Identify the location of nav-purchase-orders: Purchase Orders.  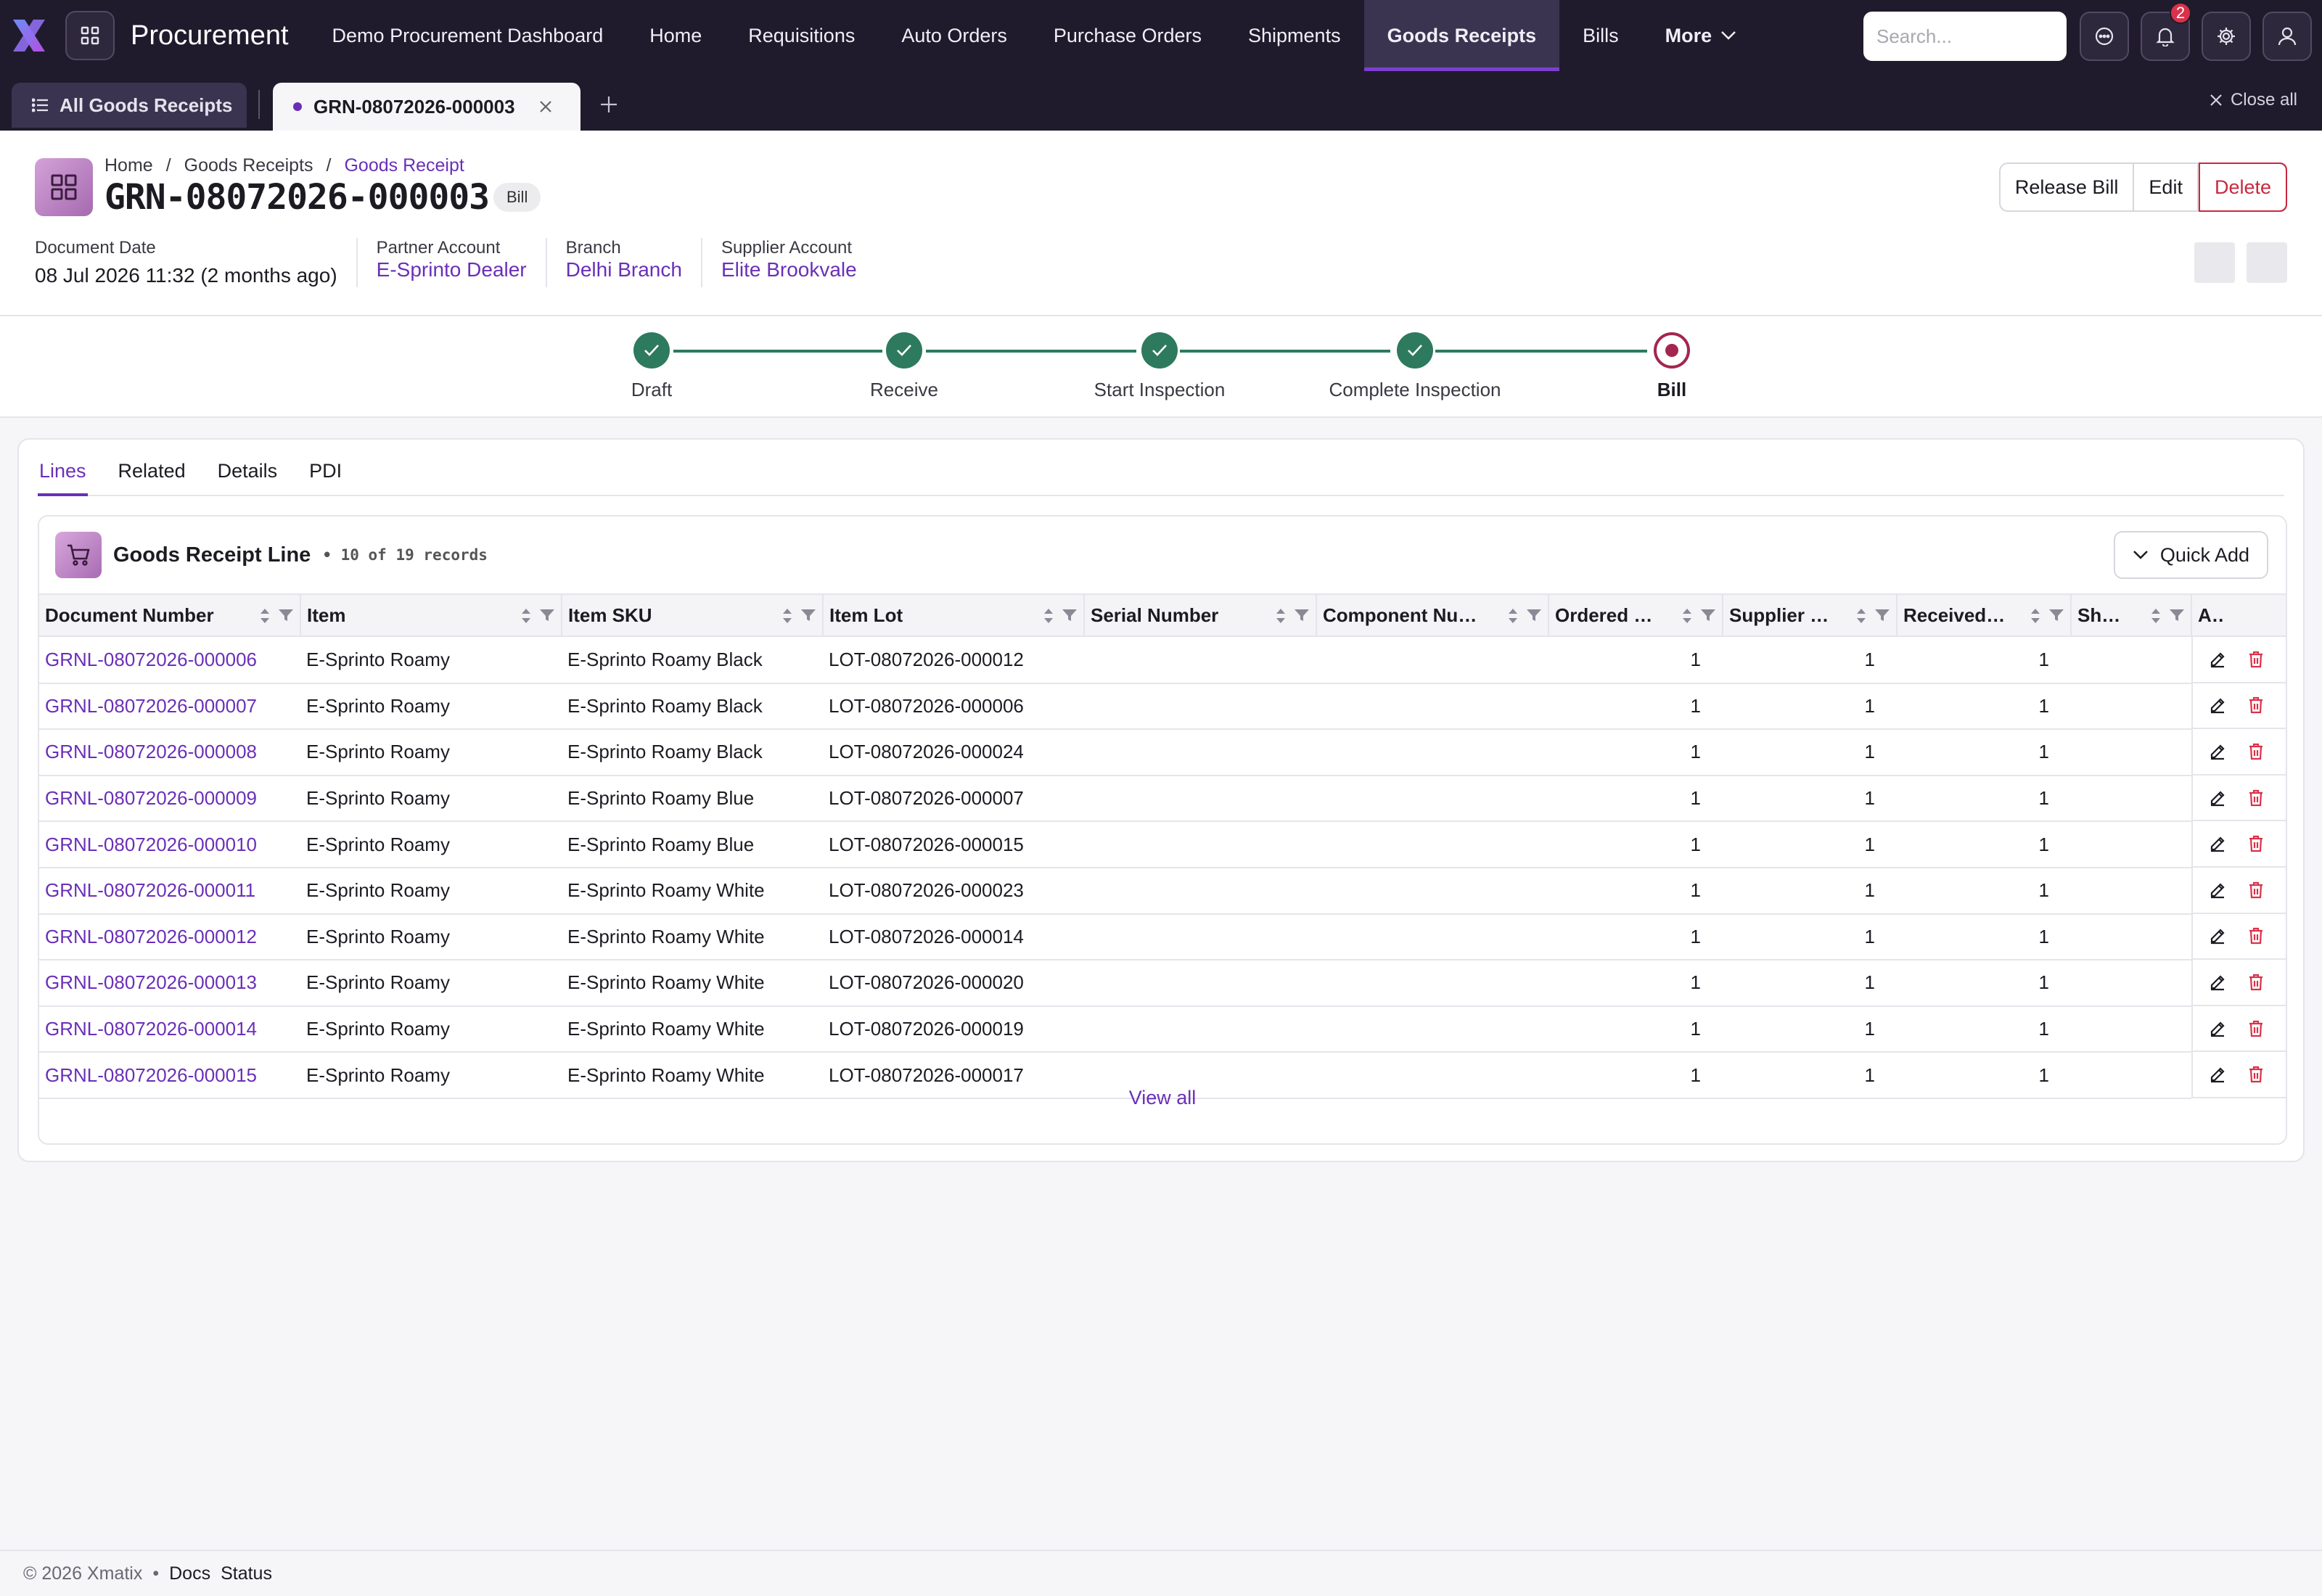
(1127, 35).